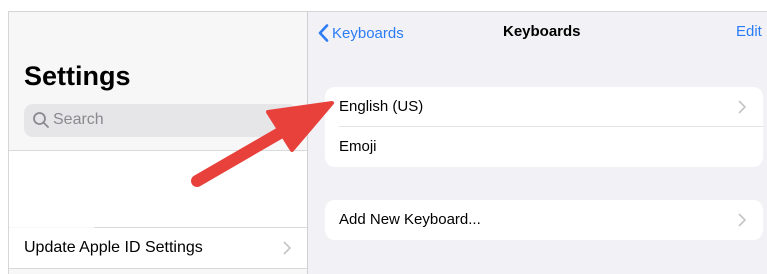  What do you see at coordinates (158, 268) in the screenshot?
I see `sidebar-divider` at bounding box center [158, 268].